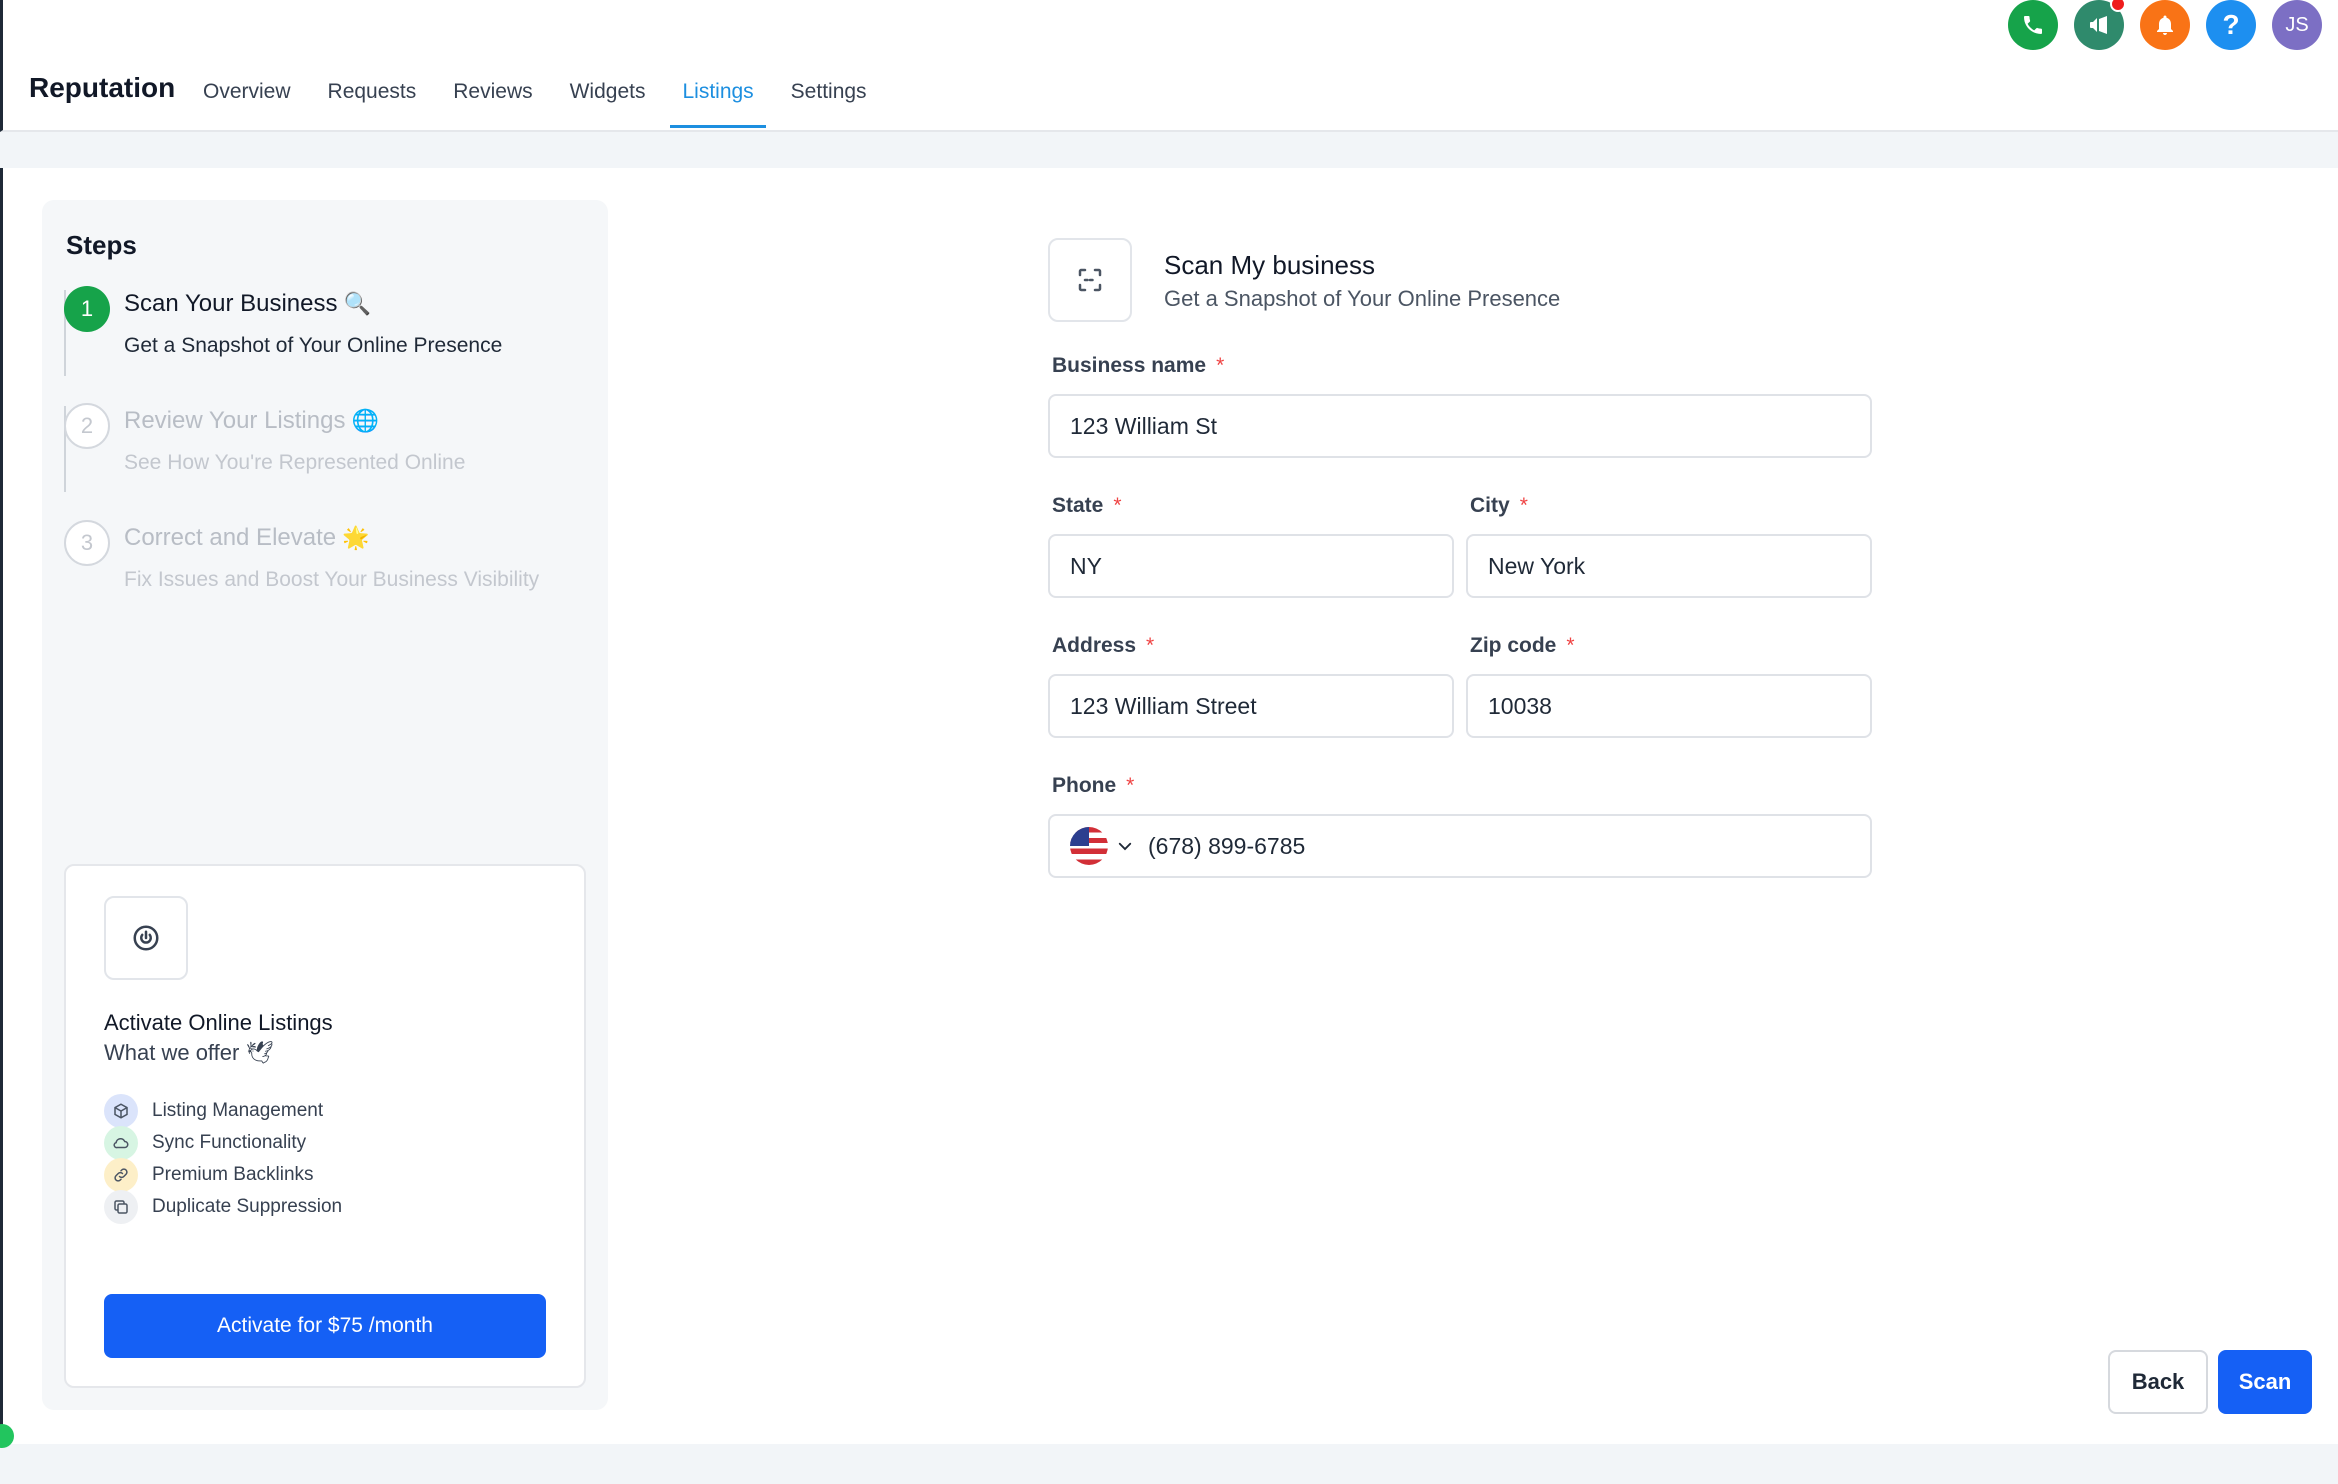 The height and width of the screenshot is (1484, 2338). I want to click on zip-input, so click(1679, 706).